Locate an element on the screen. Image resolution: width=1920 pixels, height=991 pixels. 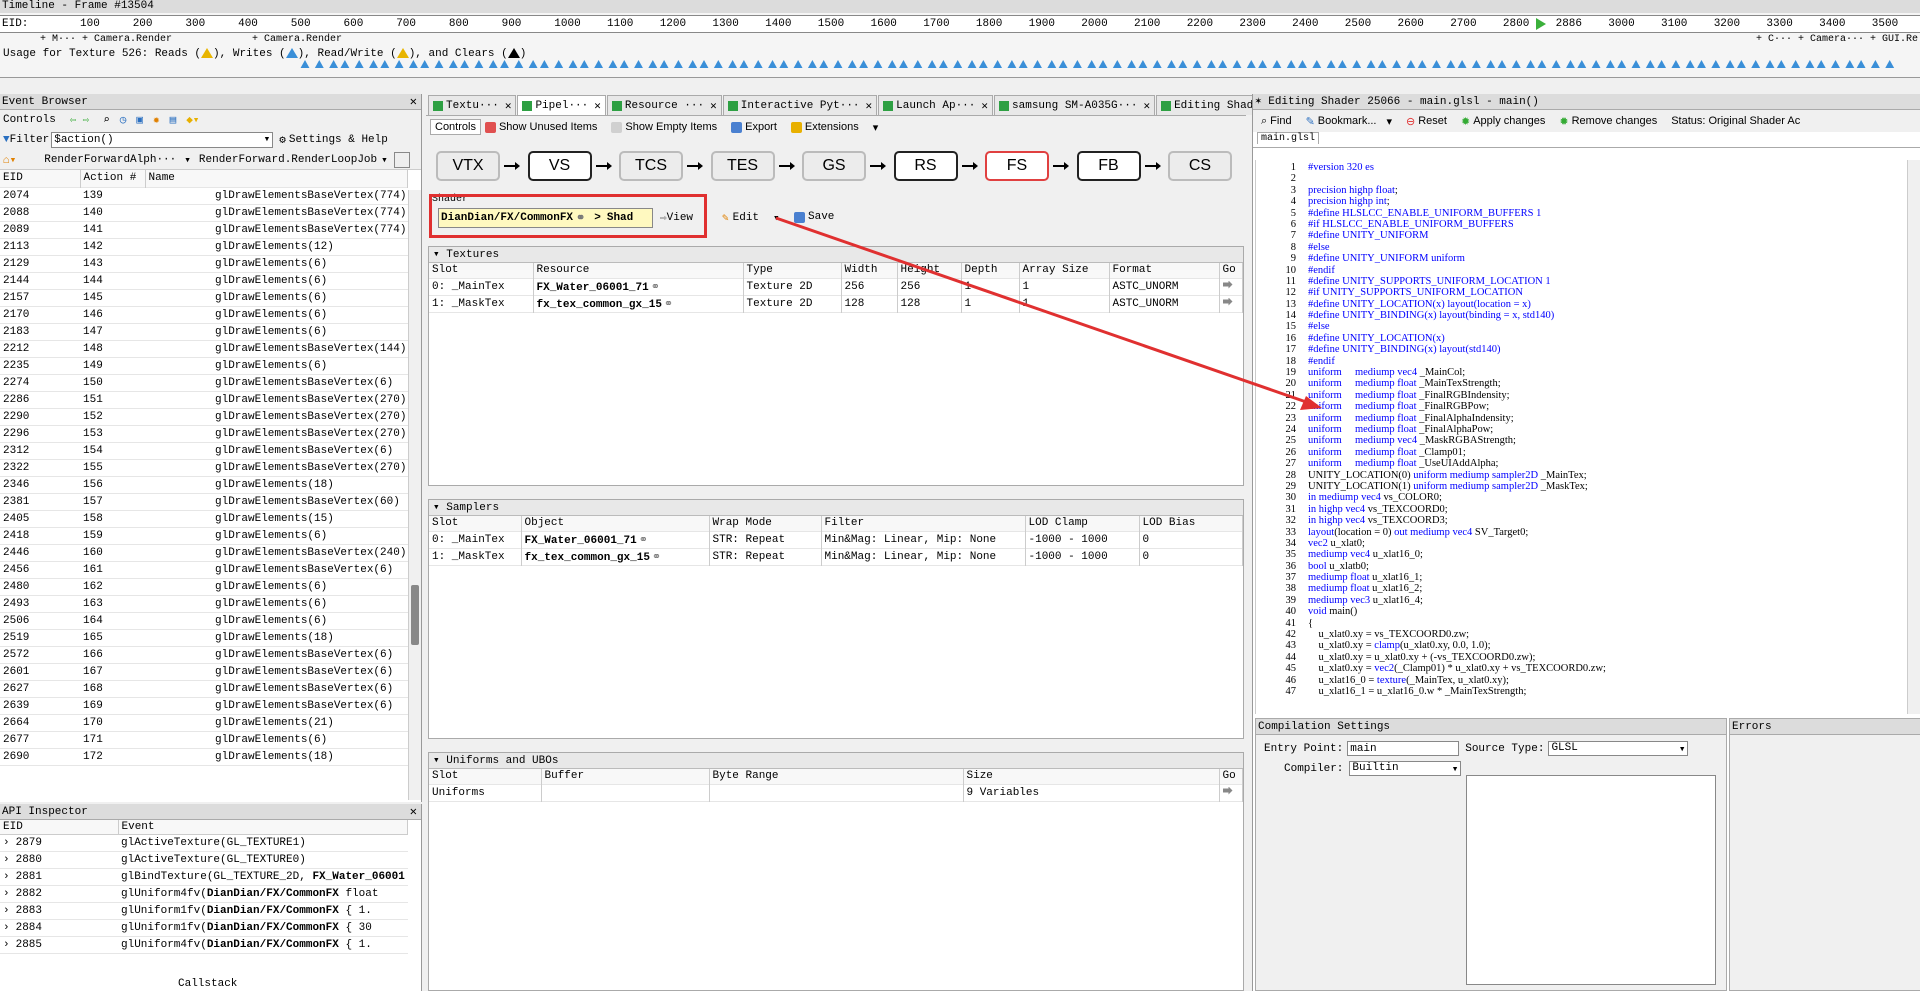
event-row: 2129 143 glDrawElements(6) is located at coordinates (204, 263).